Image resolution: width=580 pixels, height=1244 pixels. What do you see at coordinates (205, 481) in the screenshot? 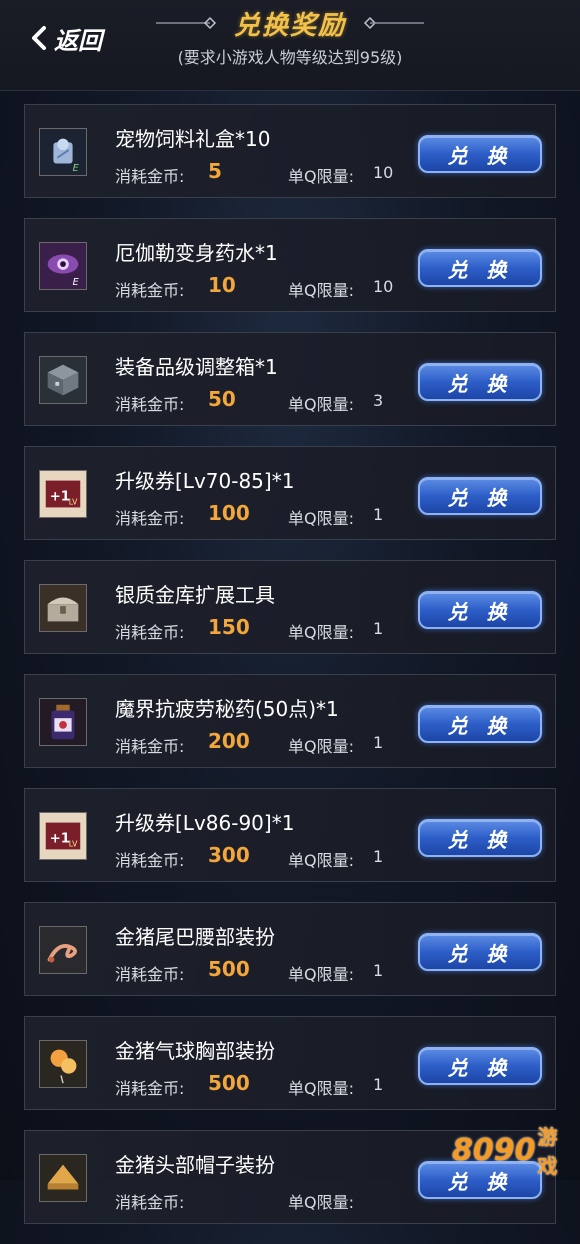
I see `item-name: 升级券[Lv70-85]*1` at bounding box center [205, 481].